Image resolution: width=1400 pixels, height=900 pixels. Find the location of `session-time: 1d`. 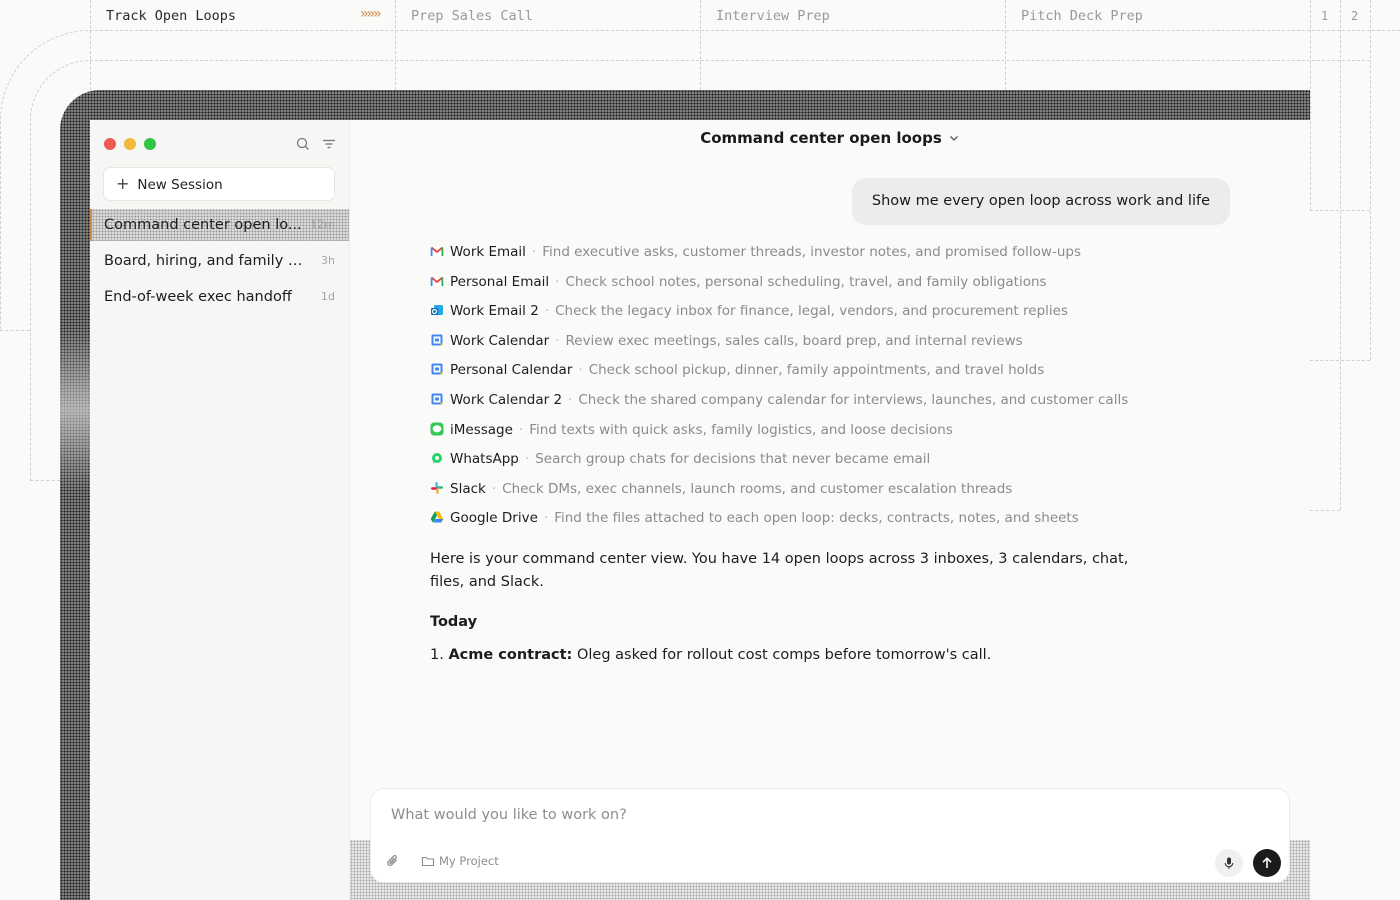

session-time: 1d is located at coordinates (328, 296).